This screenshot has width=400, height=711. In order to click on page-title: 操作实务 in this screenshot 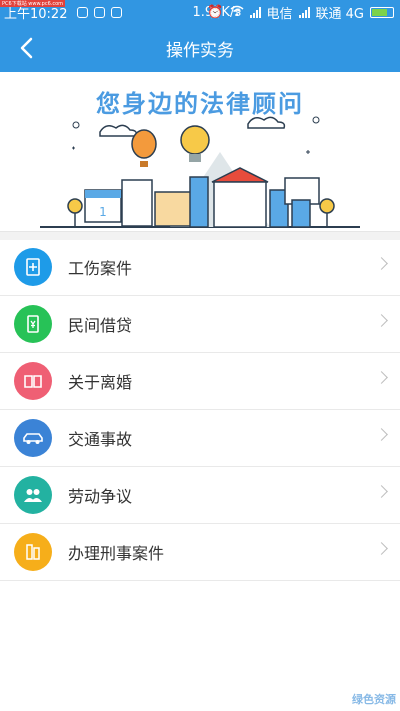, I will do `click(200, 50)`.